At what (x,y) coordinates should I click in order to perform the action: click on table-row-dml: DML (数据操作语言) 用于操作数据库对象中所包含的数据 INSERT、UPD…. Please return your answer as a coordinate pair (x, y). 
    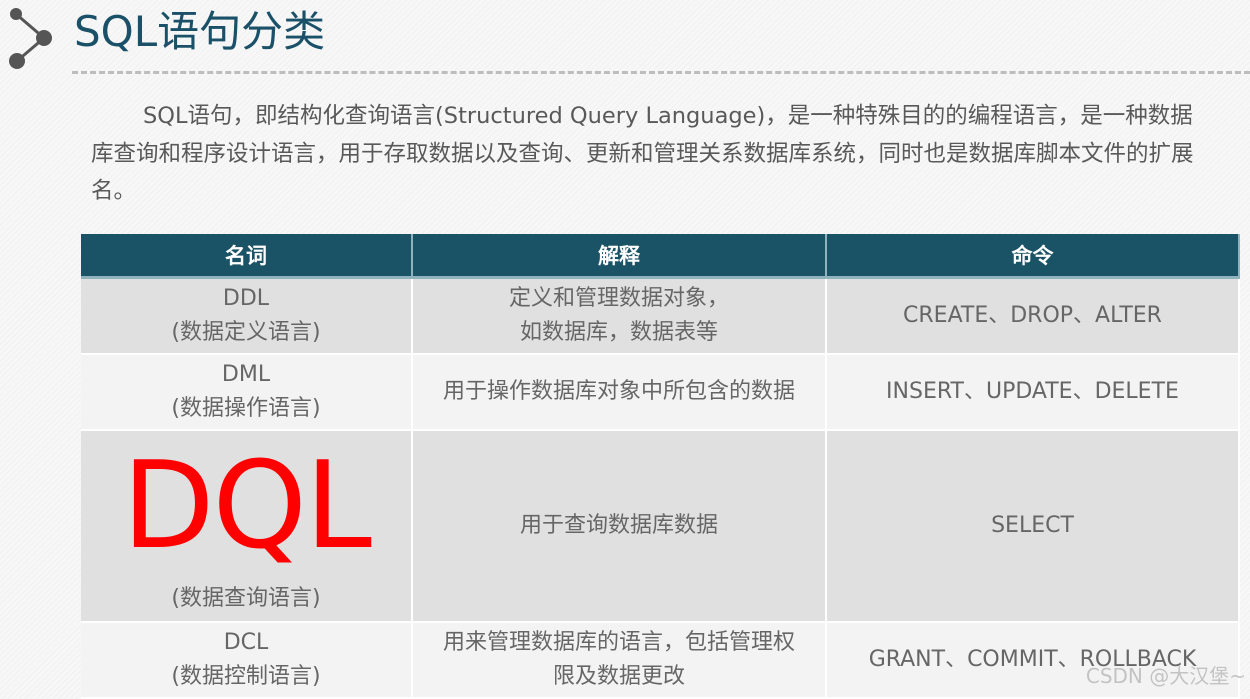
    Looking at the image, I should click on (660, 393).